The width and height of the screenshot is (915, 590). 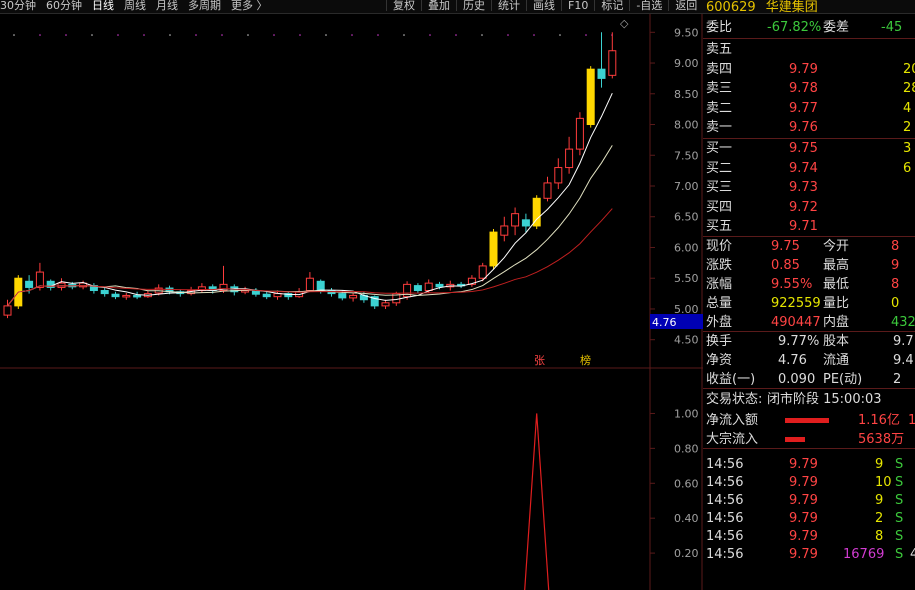 What do you see at coordinates (836, 341) in the screenshot?
I see `fund-label: 股本` at bounding box center [836, 341].